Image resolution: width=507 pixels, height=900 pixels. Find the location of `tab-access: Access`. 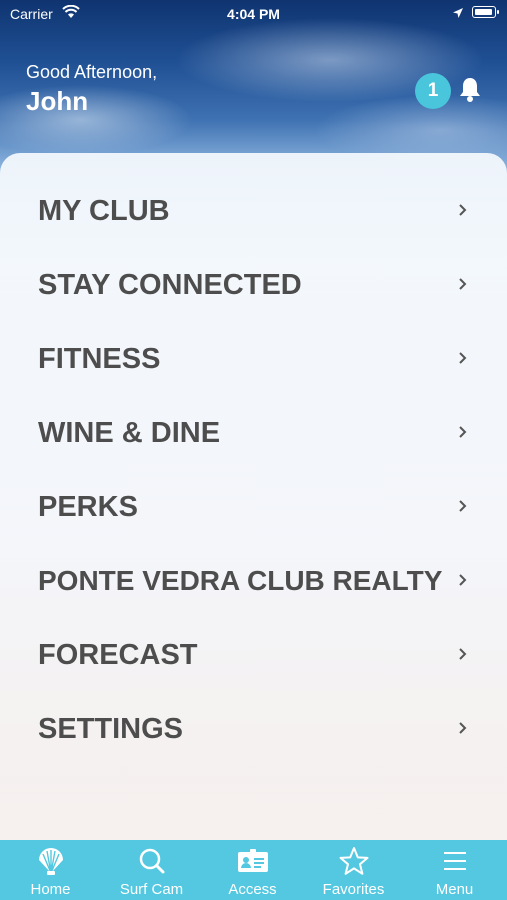

tab-access: Access is located at coordinates (252, 870).